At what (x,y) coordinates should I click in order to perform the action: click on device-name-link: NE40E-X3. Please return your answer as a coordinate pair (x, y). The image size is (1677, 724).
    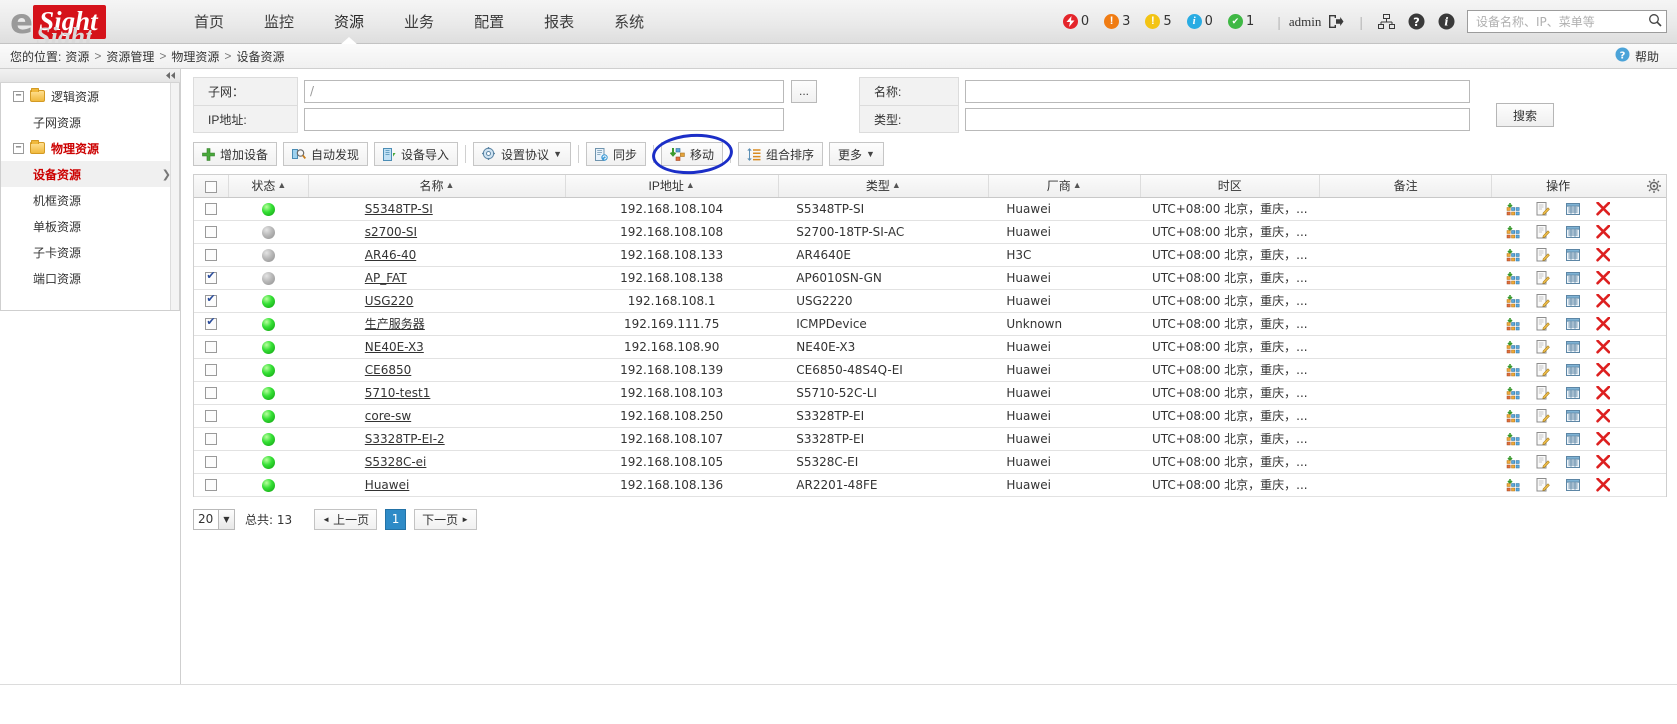
    Looking at the image, I should click on (394, 347).